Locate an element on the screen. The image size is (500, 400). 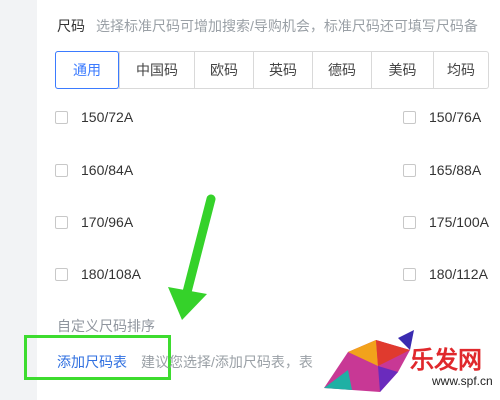
watermark-brand: 乐发网 is located at coordinates (446, 359).